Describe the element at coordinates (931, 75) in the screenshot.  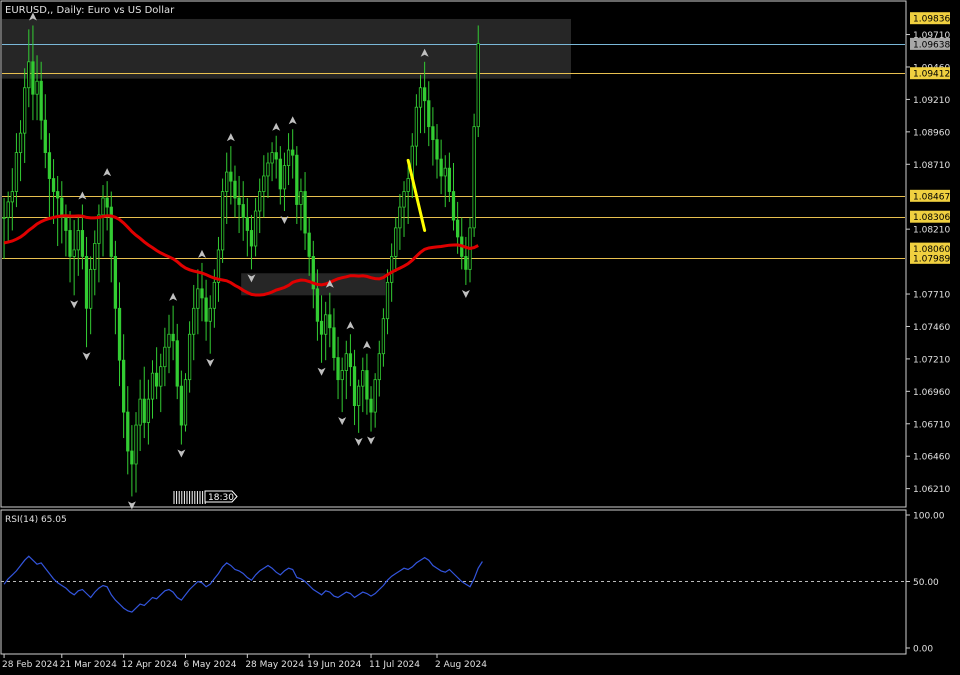
I see `level-price-label: 1.09412` at that location.